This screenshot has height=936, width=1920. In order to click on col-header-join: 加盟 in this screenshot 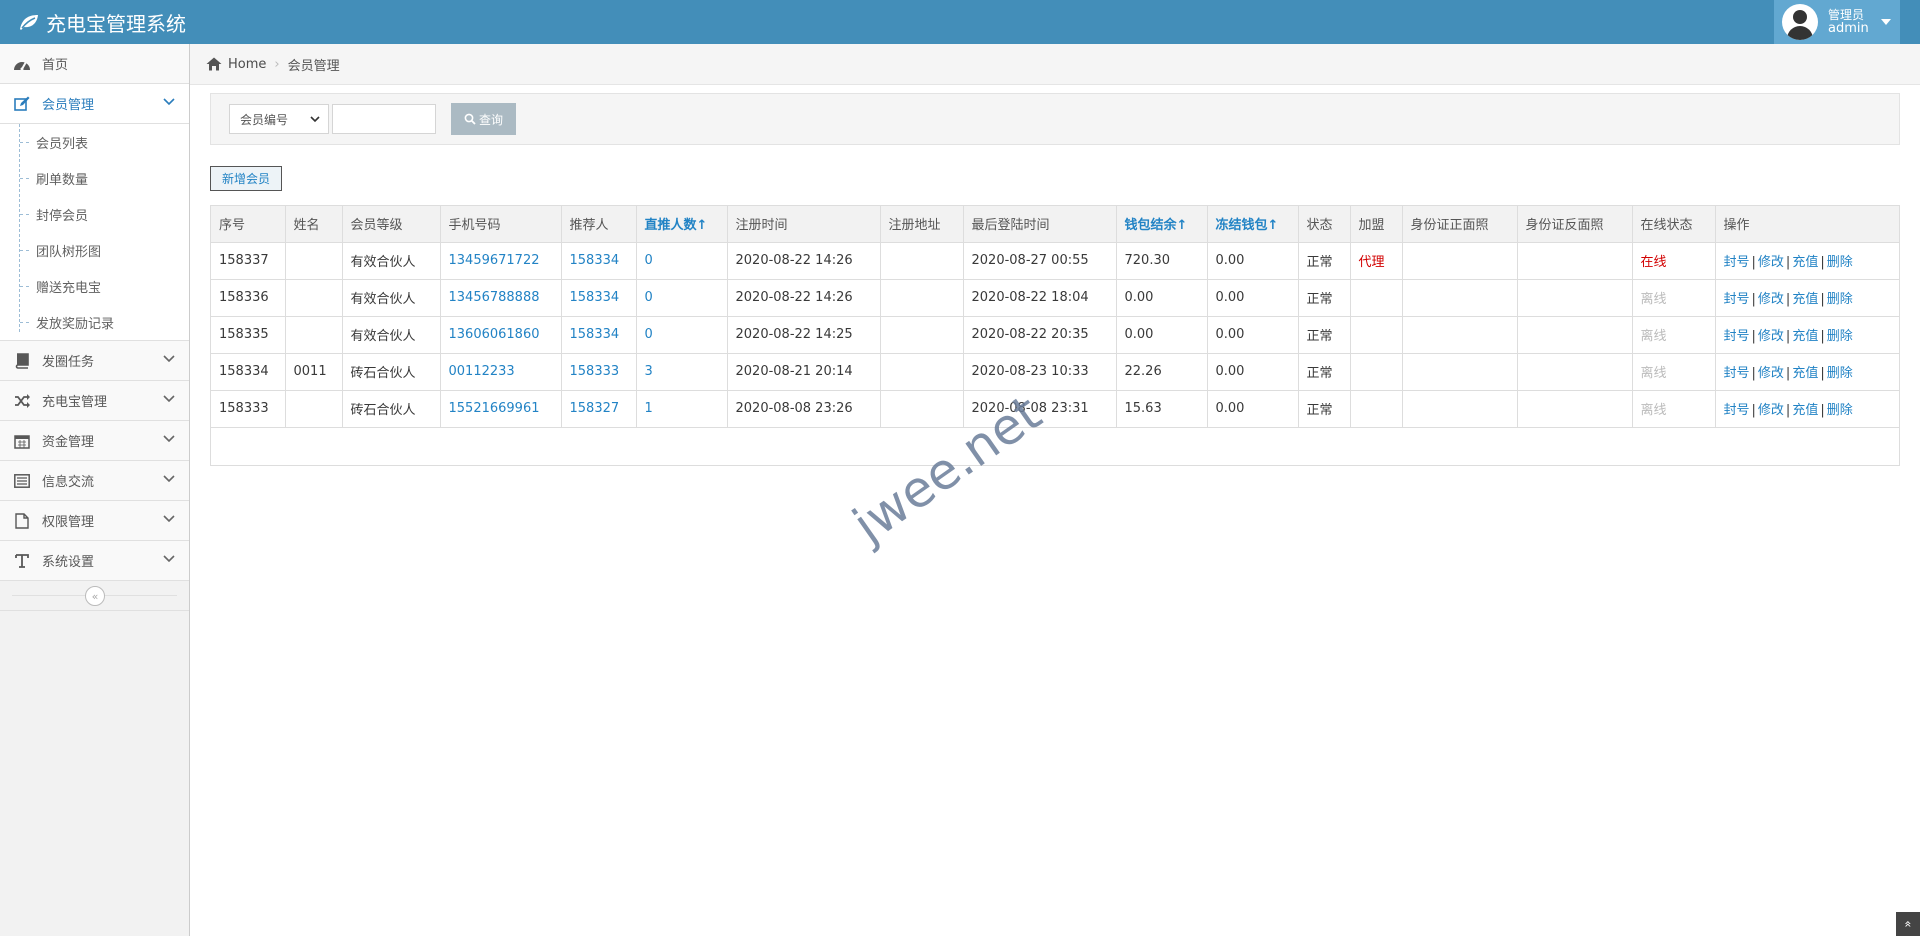, I will do `click(1376, 224)`.